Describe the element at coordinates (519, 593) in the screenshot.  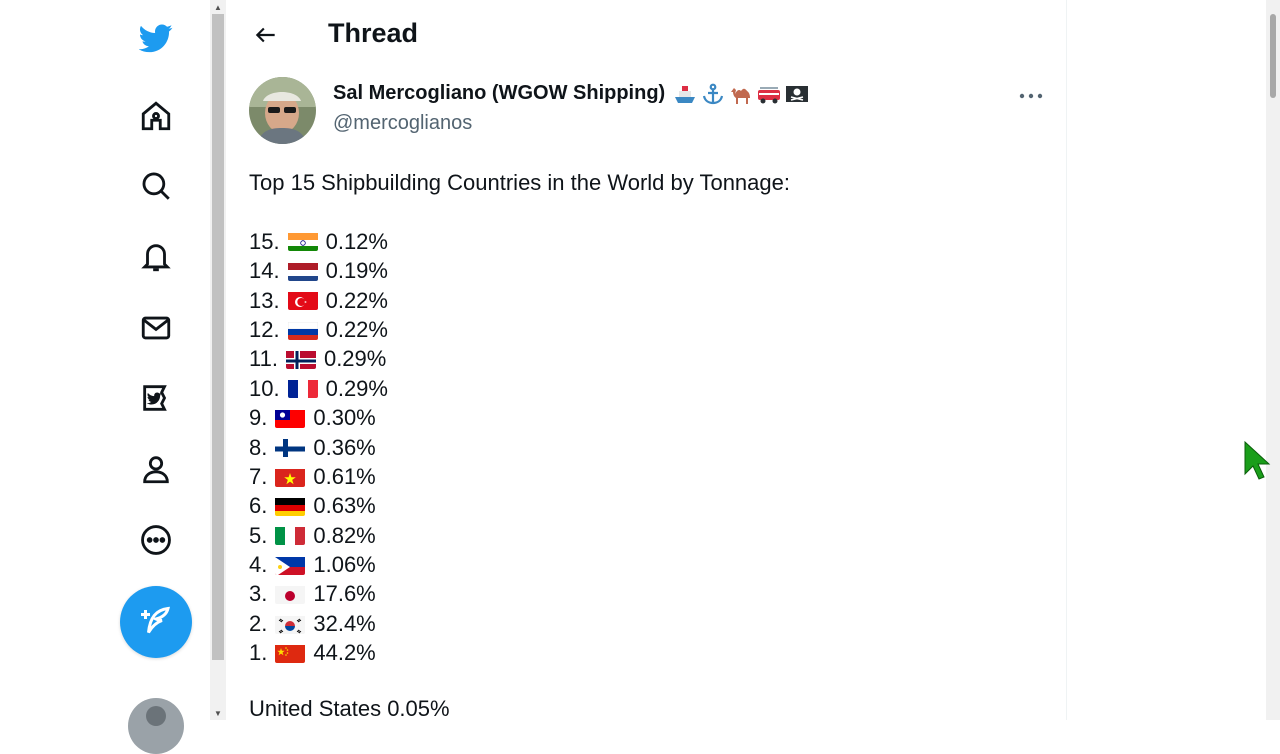
I see `ranking-row: 3. 17.6%` at that location.